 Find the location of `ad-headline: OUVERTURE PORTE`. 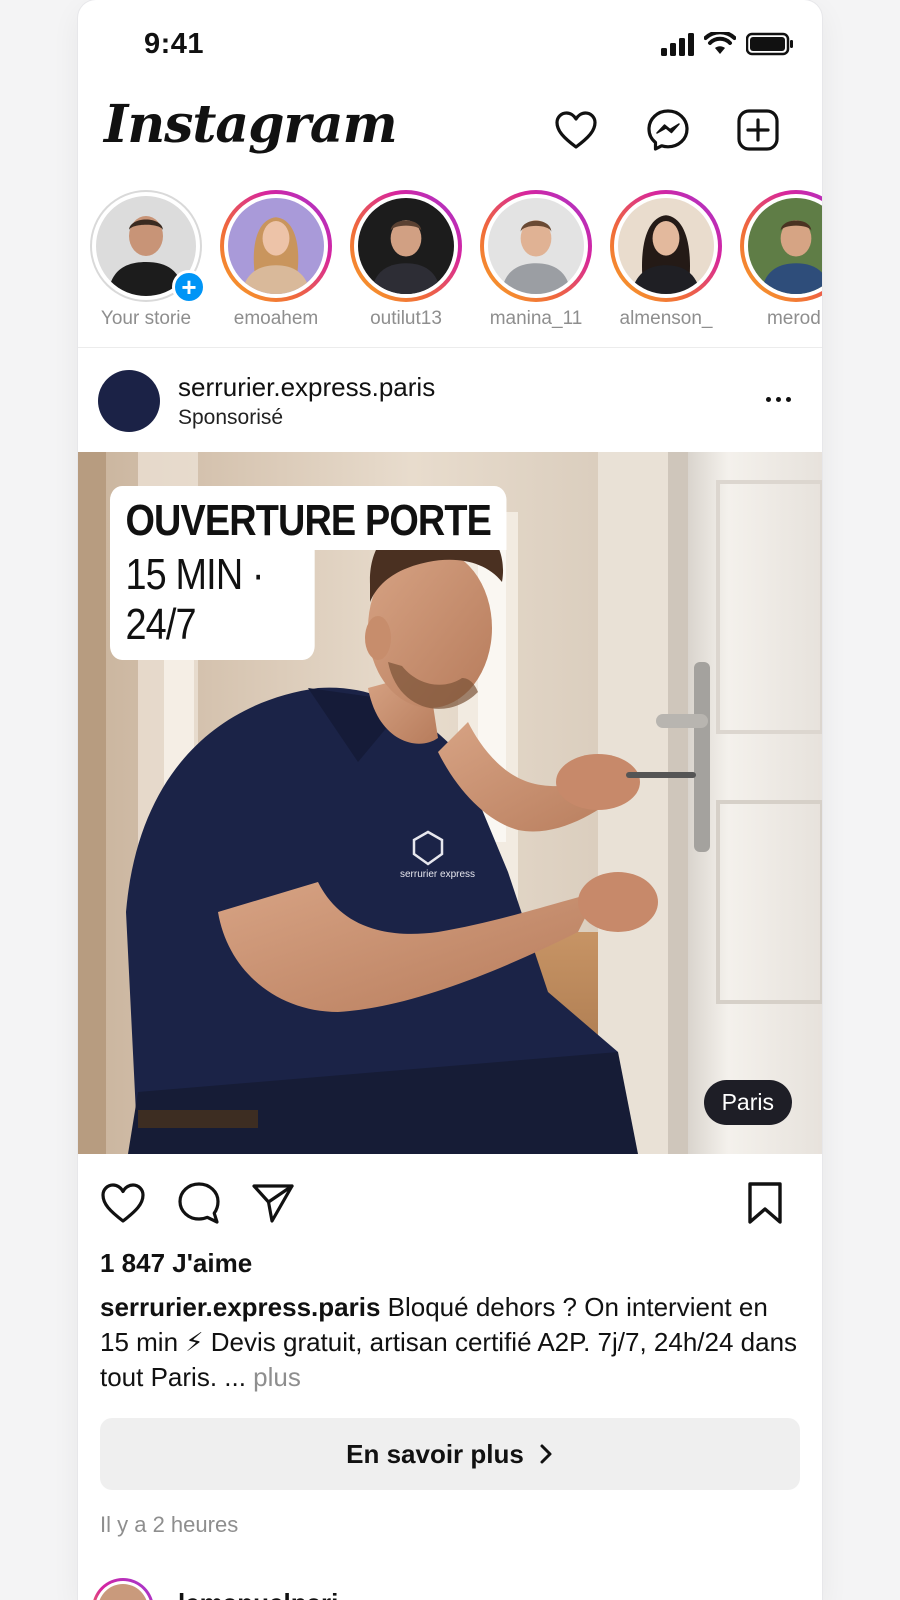

ad-headline: OUVERTURE PORTE is located at coordinates (308, 518).